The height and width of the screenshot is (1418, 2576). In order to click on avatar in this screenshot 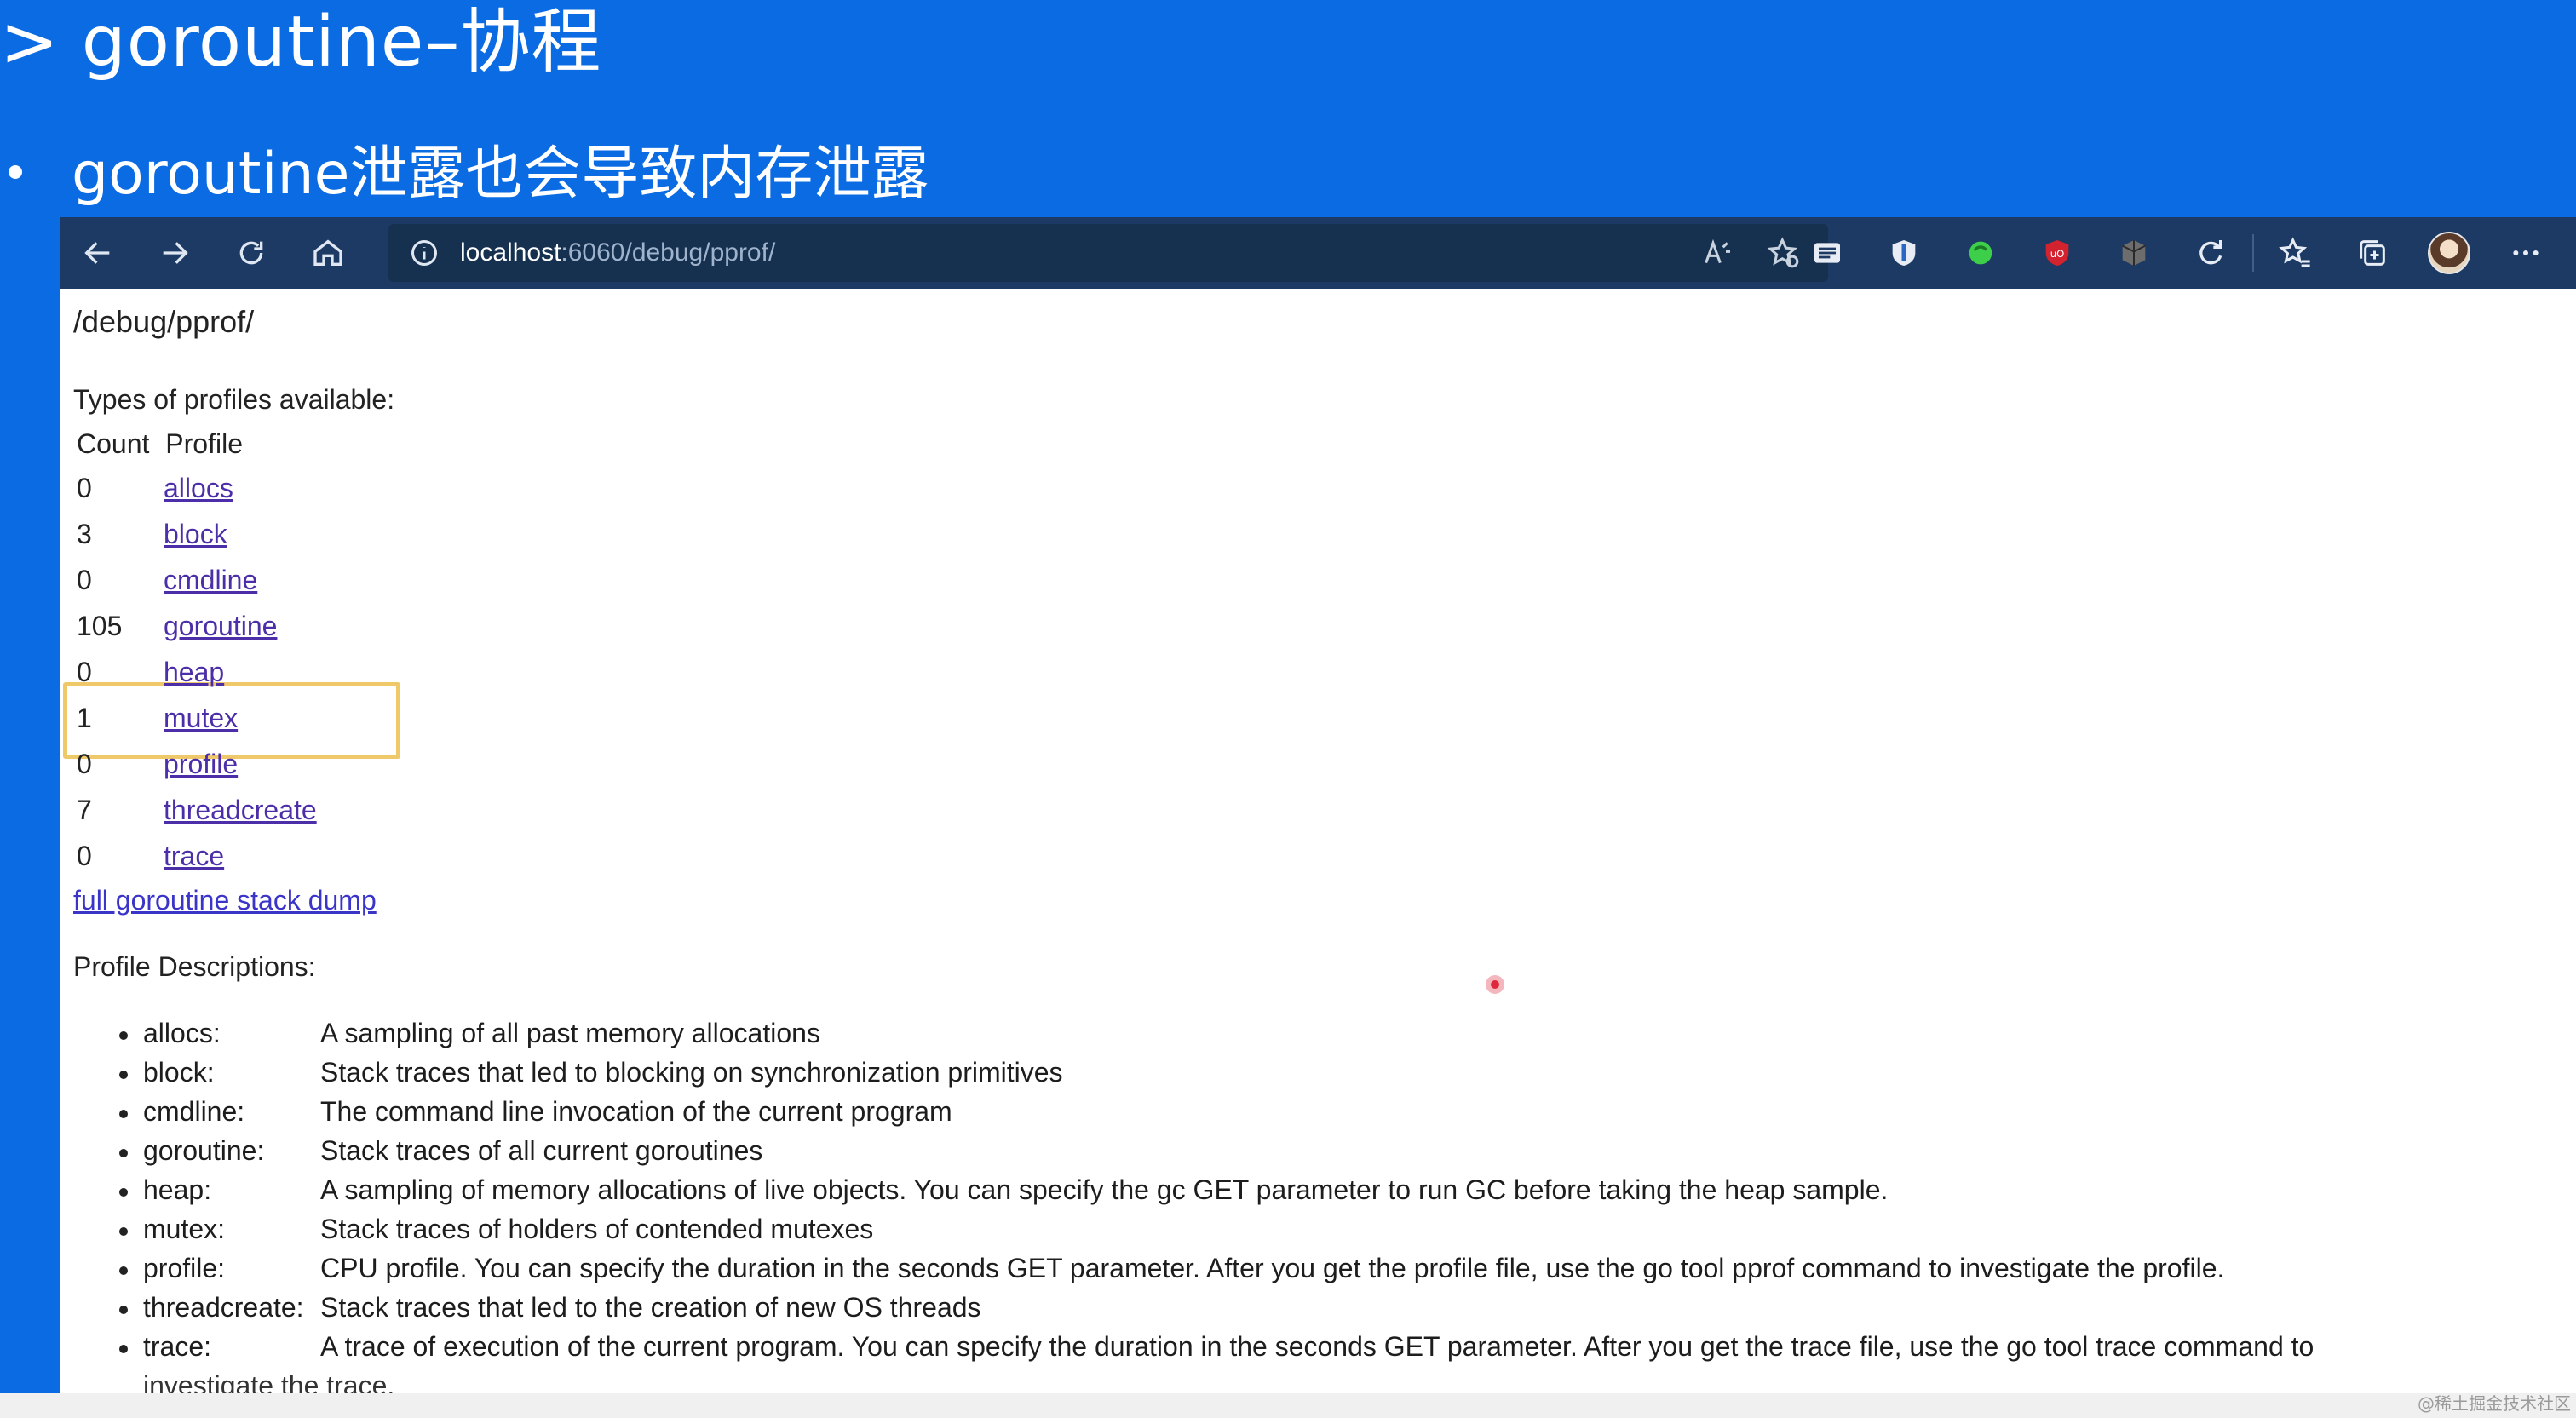, I will do `click(2449, 253)`.